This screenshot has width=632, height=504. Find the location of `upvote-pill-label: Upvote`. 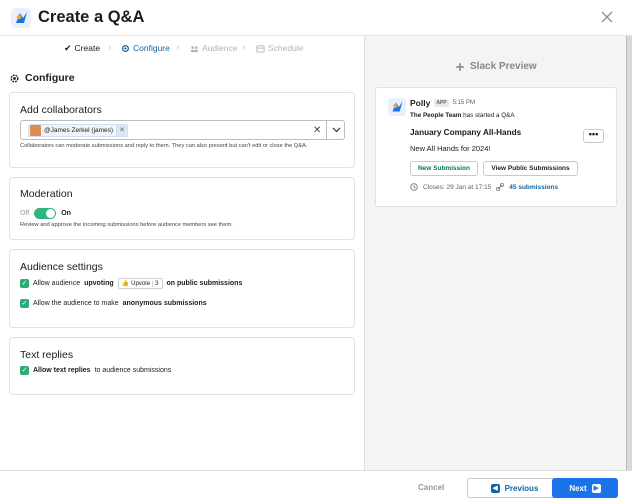

upvote-pill-label: Upvote is located at coordinates (141, 283).